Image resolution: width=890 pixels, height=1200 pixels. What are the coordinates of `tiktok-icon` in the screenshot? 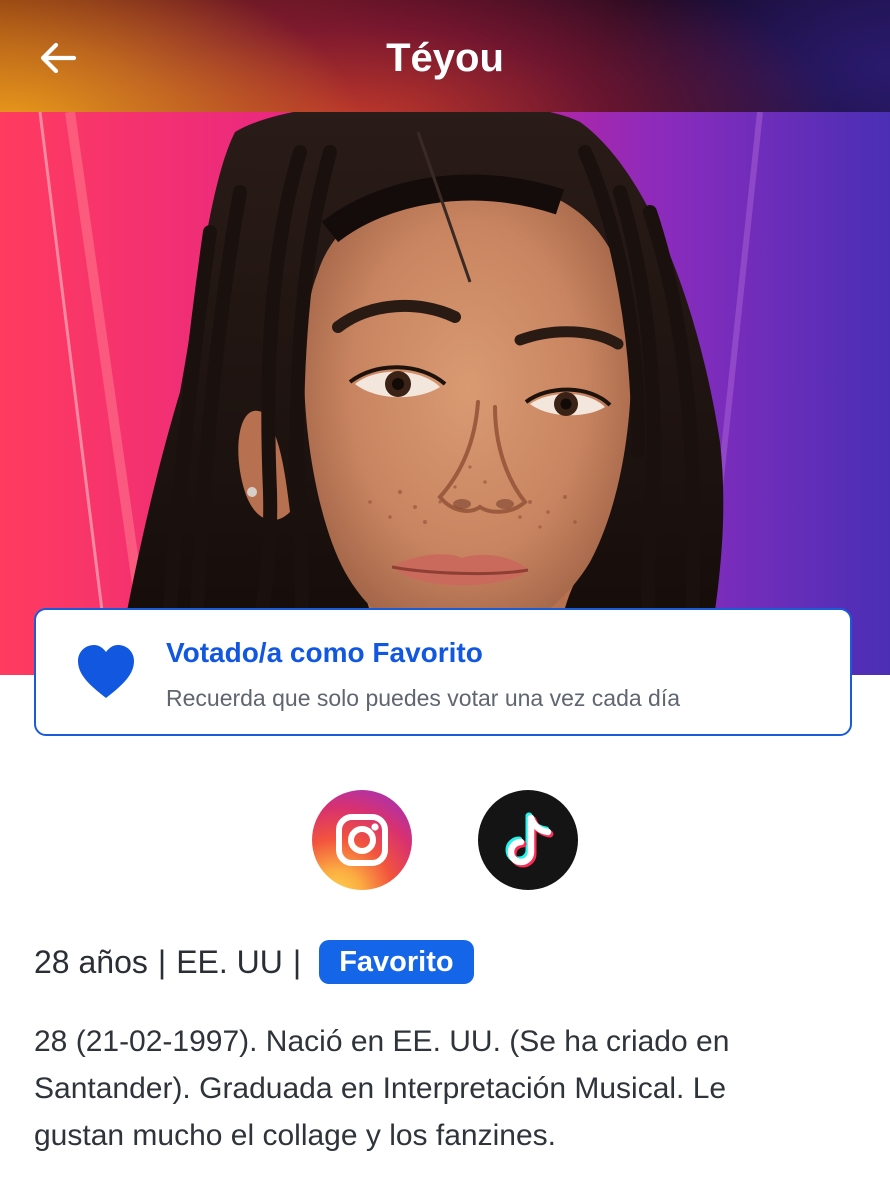 It's located at (528, 840).